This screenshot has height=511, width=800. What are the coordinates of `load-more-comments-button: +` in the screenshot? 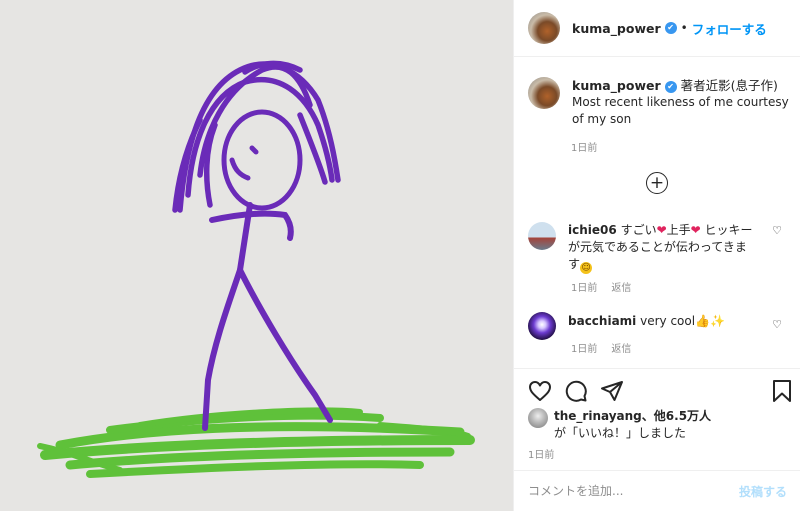 It's located at (657, 183).